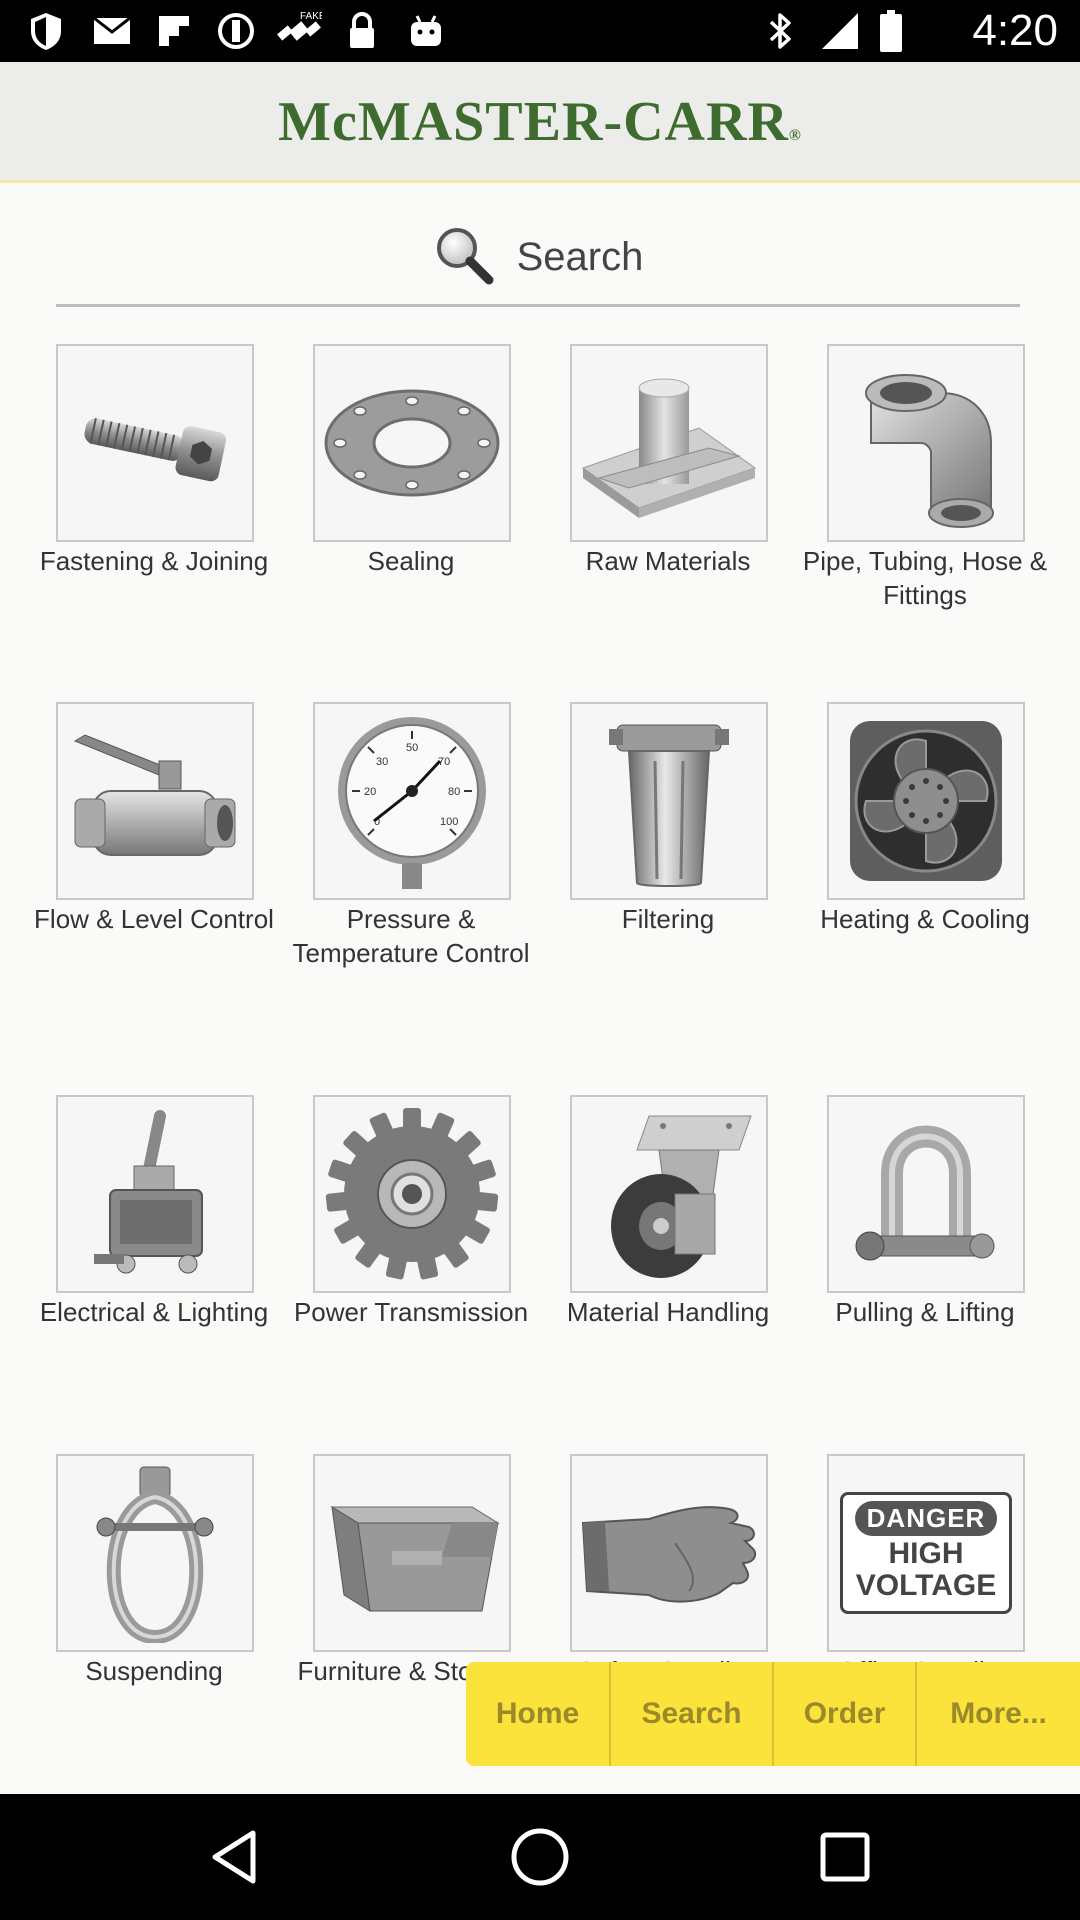  Describe the element at coordinates (926, 1585) in the screenshot. I see `danger-sign-line2: VOLTAGE` at that location.